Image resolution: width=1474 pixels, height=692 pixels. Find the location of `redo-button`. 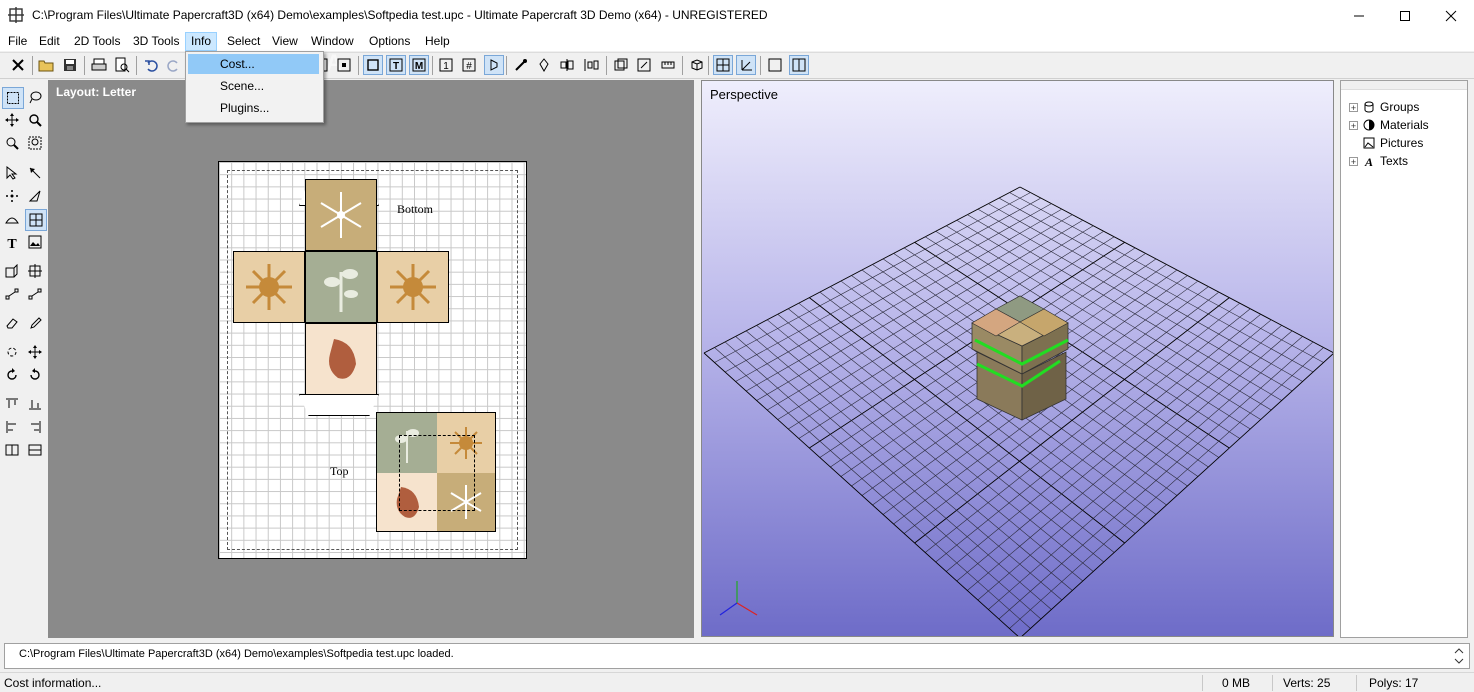

redo-button is located at coordinates (174, 65).